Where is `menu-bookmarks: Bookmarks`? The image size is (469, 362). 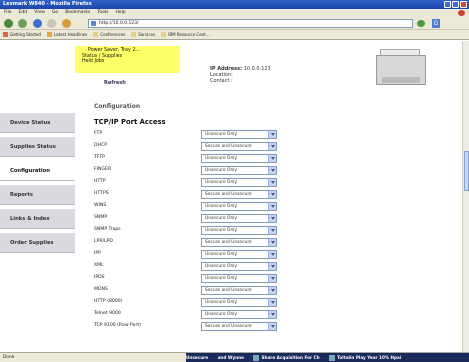 menu-bookmarks: Bookmarks is located at coordinates (77, 13).